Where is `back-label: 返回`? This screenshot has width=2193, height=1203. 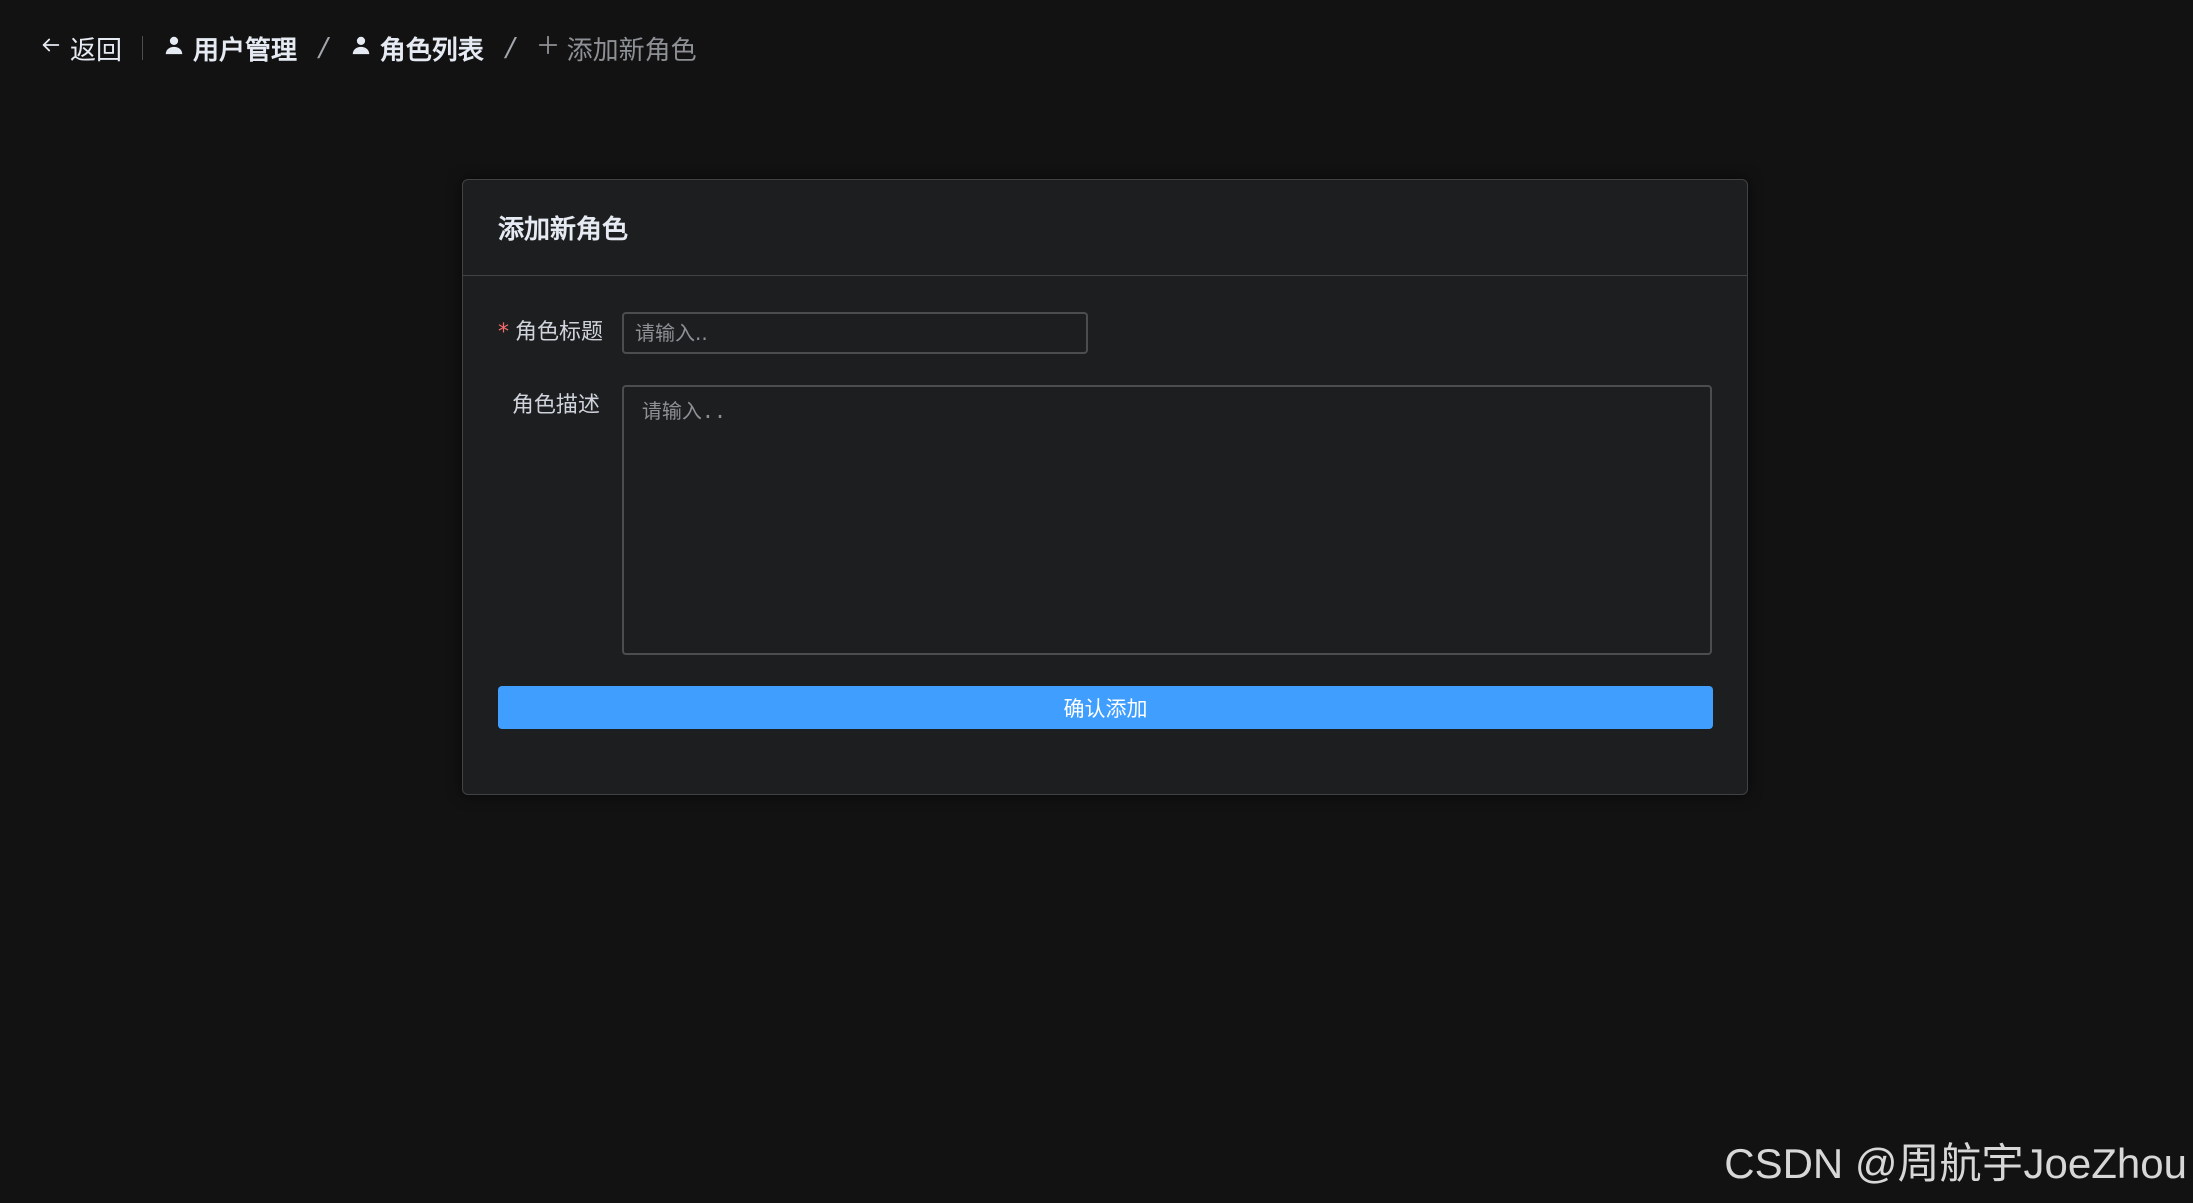 back-label: 返回 is located at coordinates (96, 50).